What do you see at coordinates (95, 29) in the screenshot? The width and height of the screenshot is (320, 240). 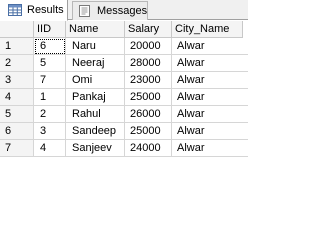 I see `column-header-name: Name` at bounding box center [95, 29].